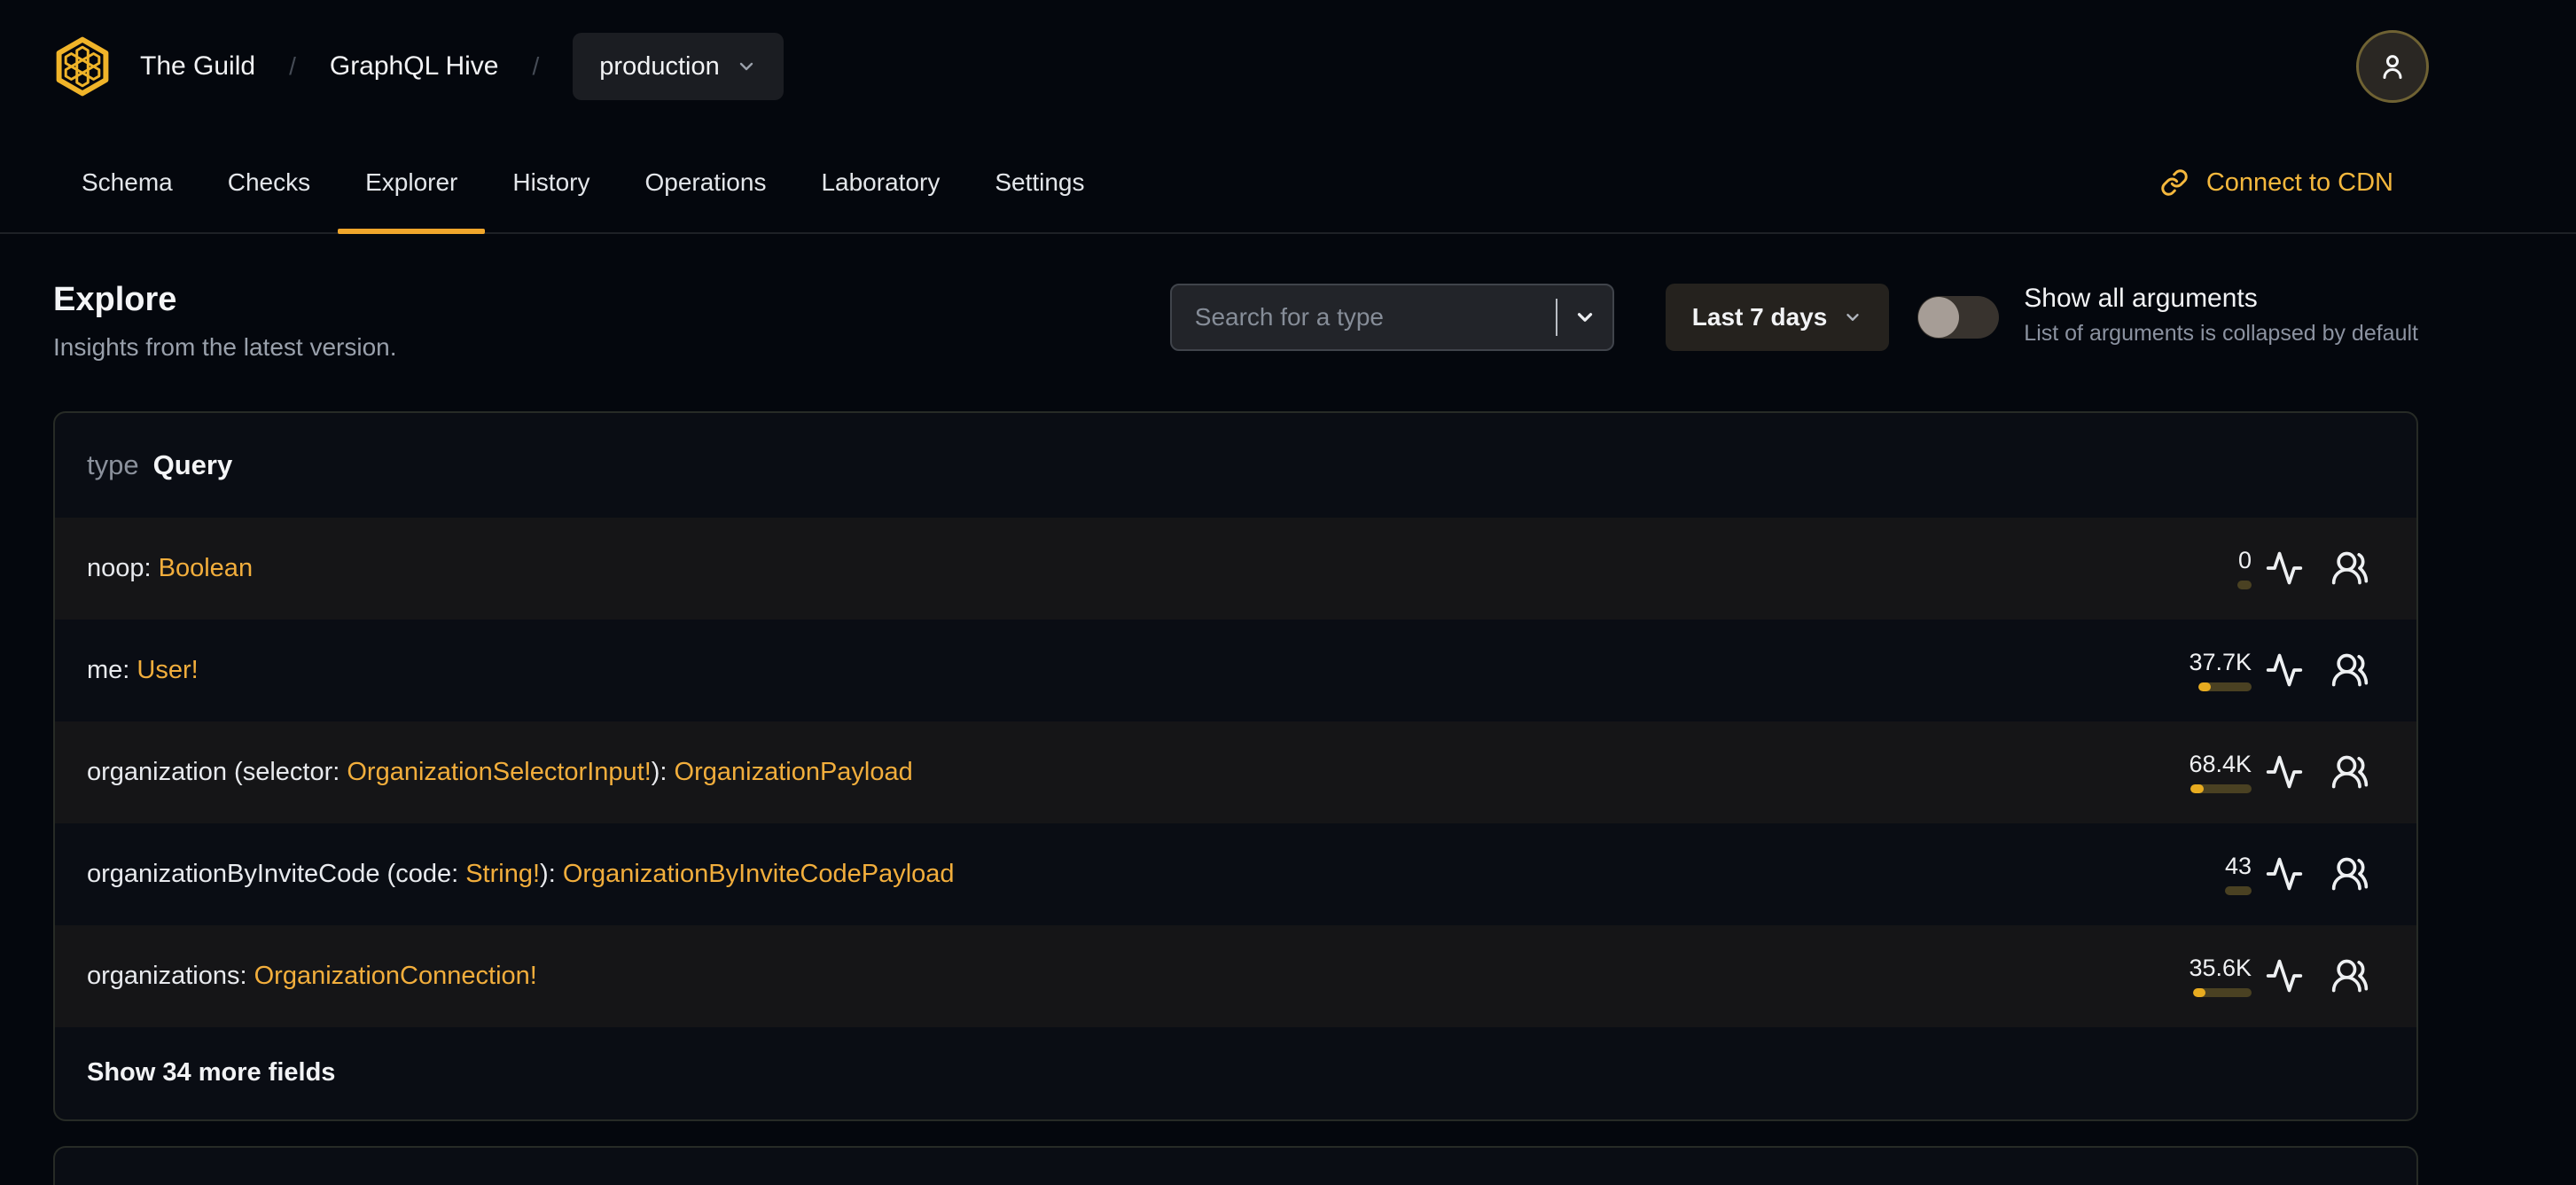 The width and height of the screenshot is (2576, 1185). I want to click on breadcrumb-organization: The Guild, so click(197, 66).